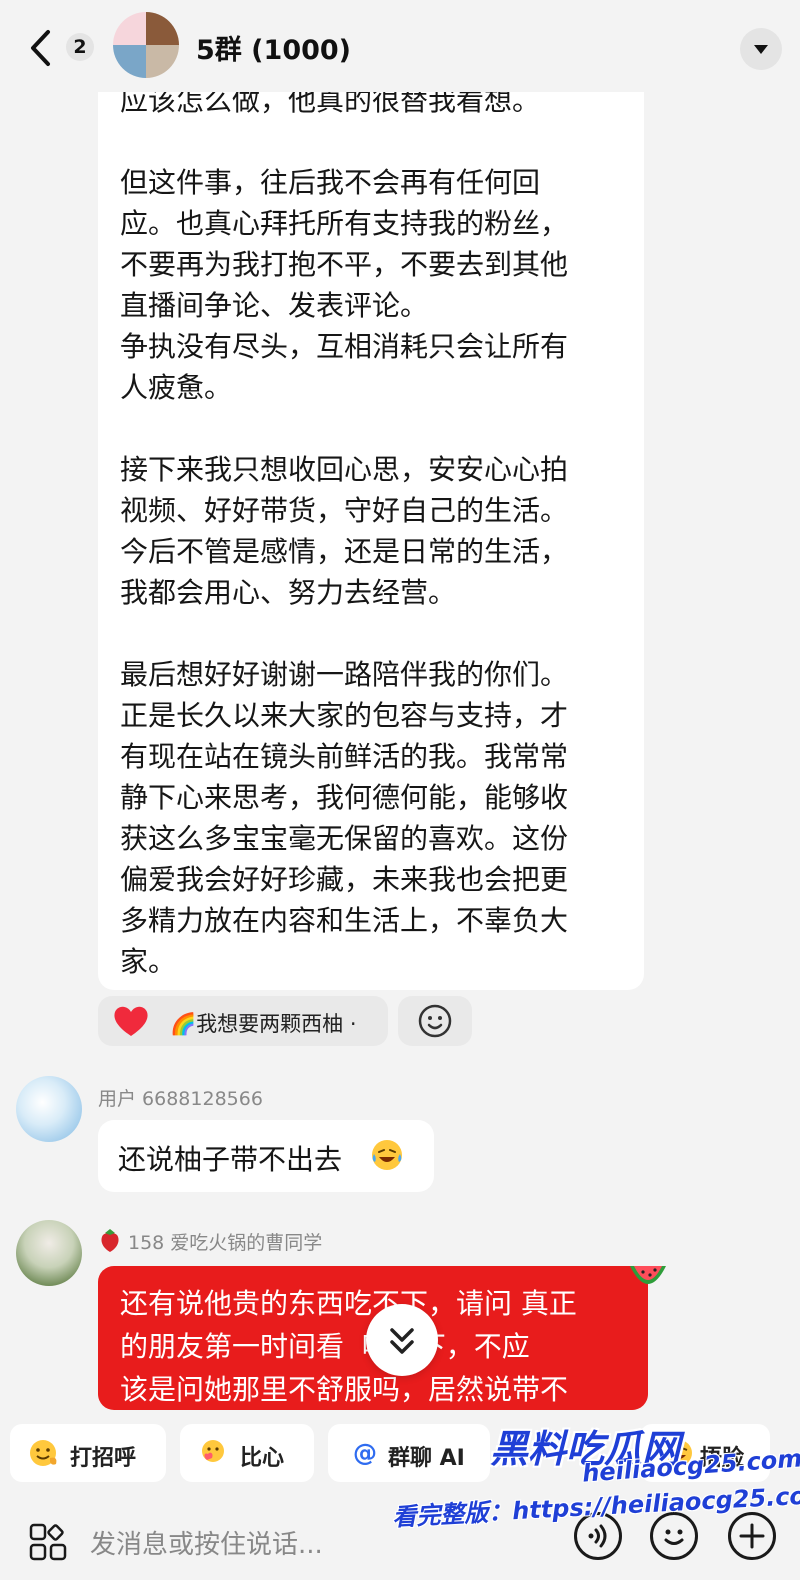  What do you see at coordinates (225, 1241) in the screenshot?
I see `sender-name: 158 爱吃火锅的曹同学` at bounding box center [225, 1241].